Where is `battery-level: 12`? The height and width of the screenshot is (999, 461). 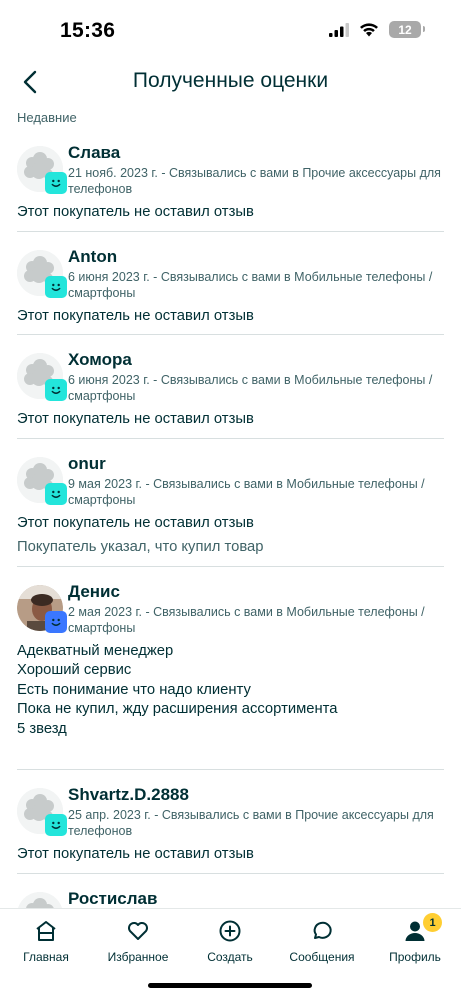 battery-level: 12 is located at coordinates (405, 29).